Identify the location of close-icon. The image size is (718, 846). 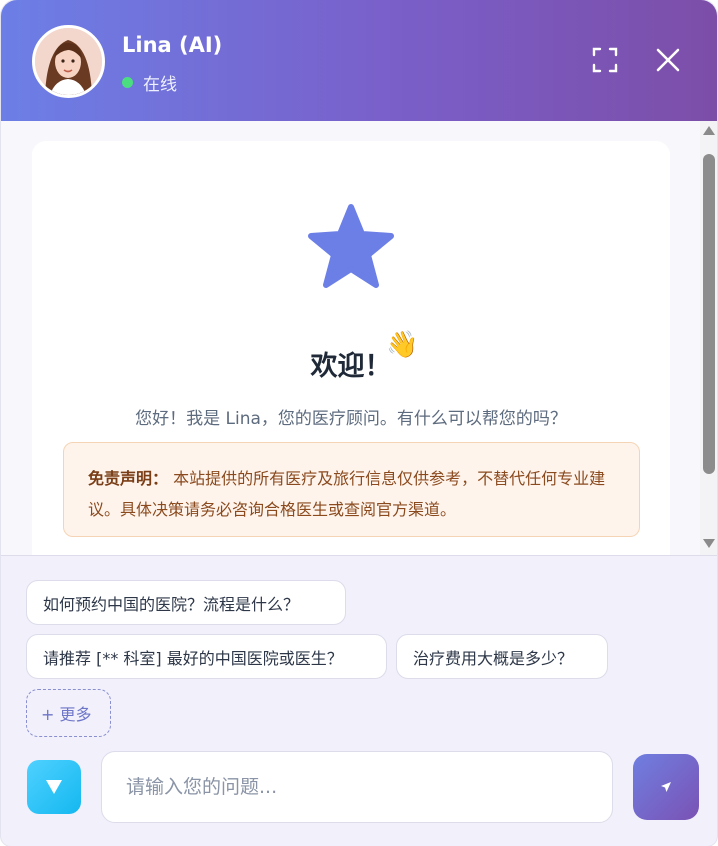
(668, 60).